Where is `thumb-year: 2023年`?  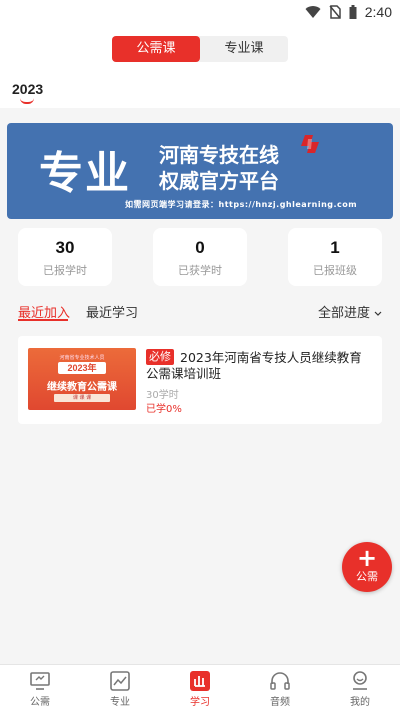
thumb-year: 2023年 is located at coordinates (82, 368).